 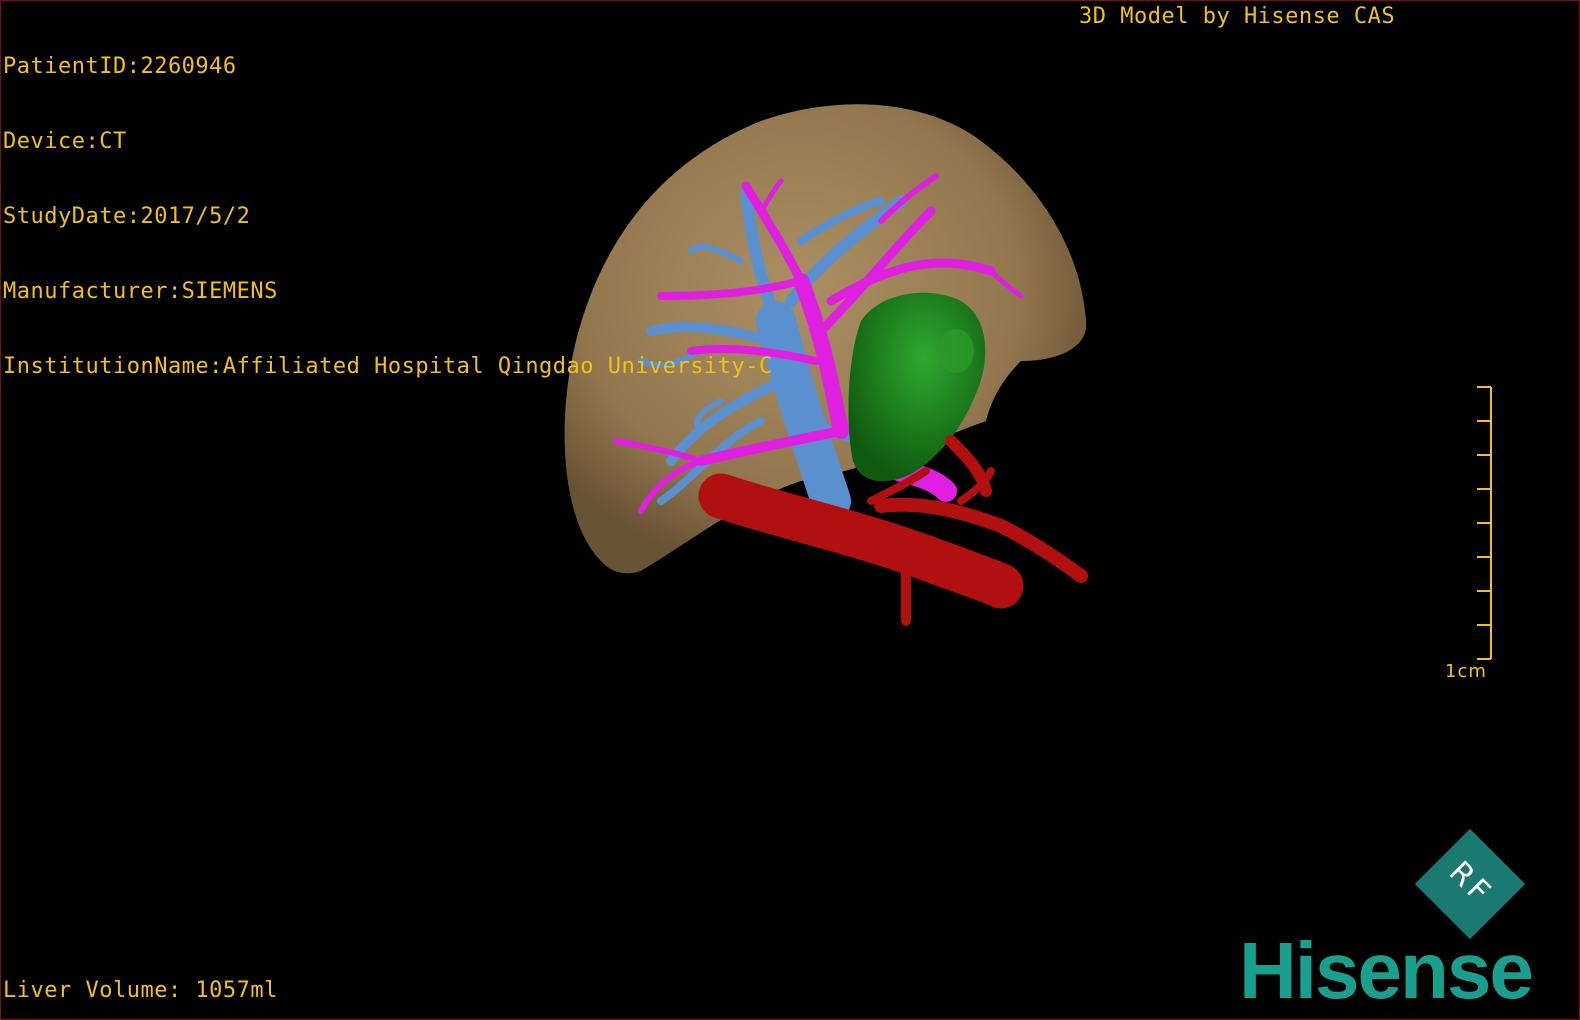 I want to click on device-label: Device:CT, so click(x=65, y=141).